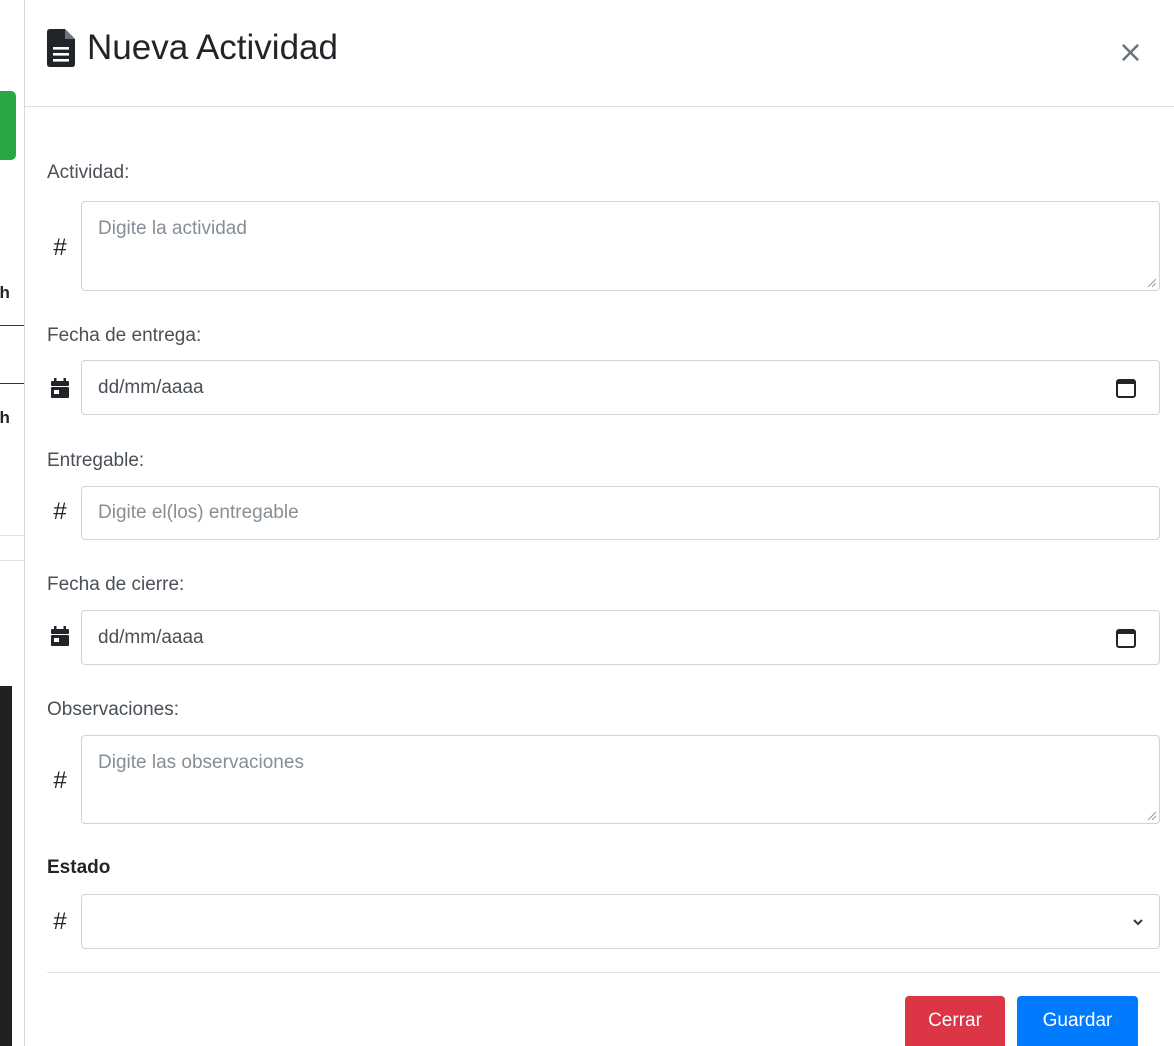 The width and height of the screenshot is (1174, 1046). I want to click on fecha-cierre-input: dd/mm/aaaa, so click(620, 637).